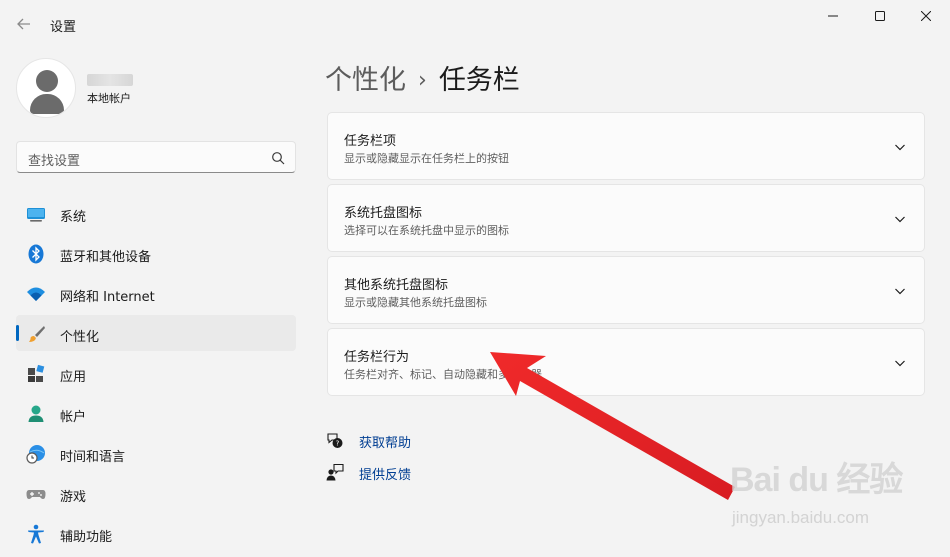 The height and width of the screenshot is (557, 950). Describe the element at coordinates (54, 161) in the screenshot. I see `search-placeholder: 查找设置` at that location.